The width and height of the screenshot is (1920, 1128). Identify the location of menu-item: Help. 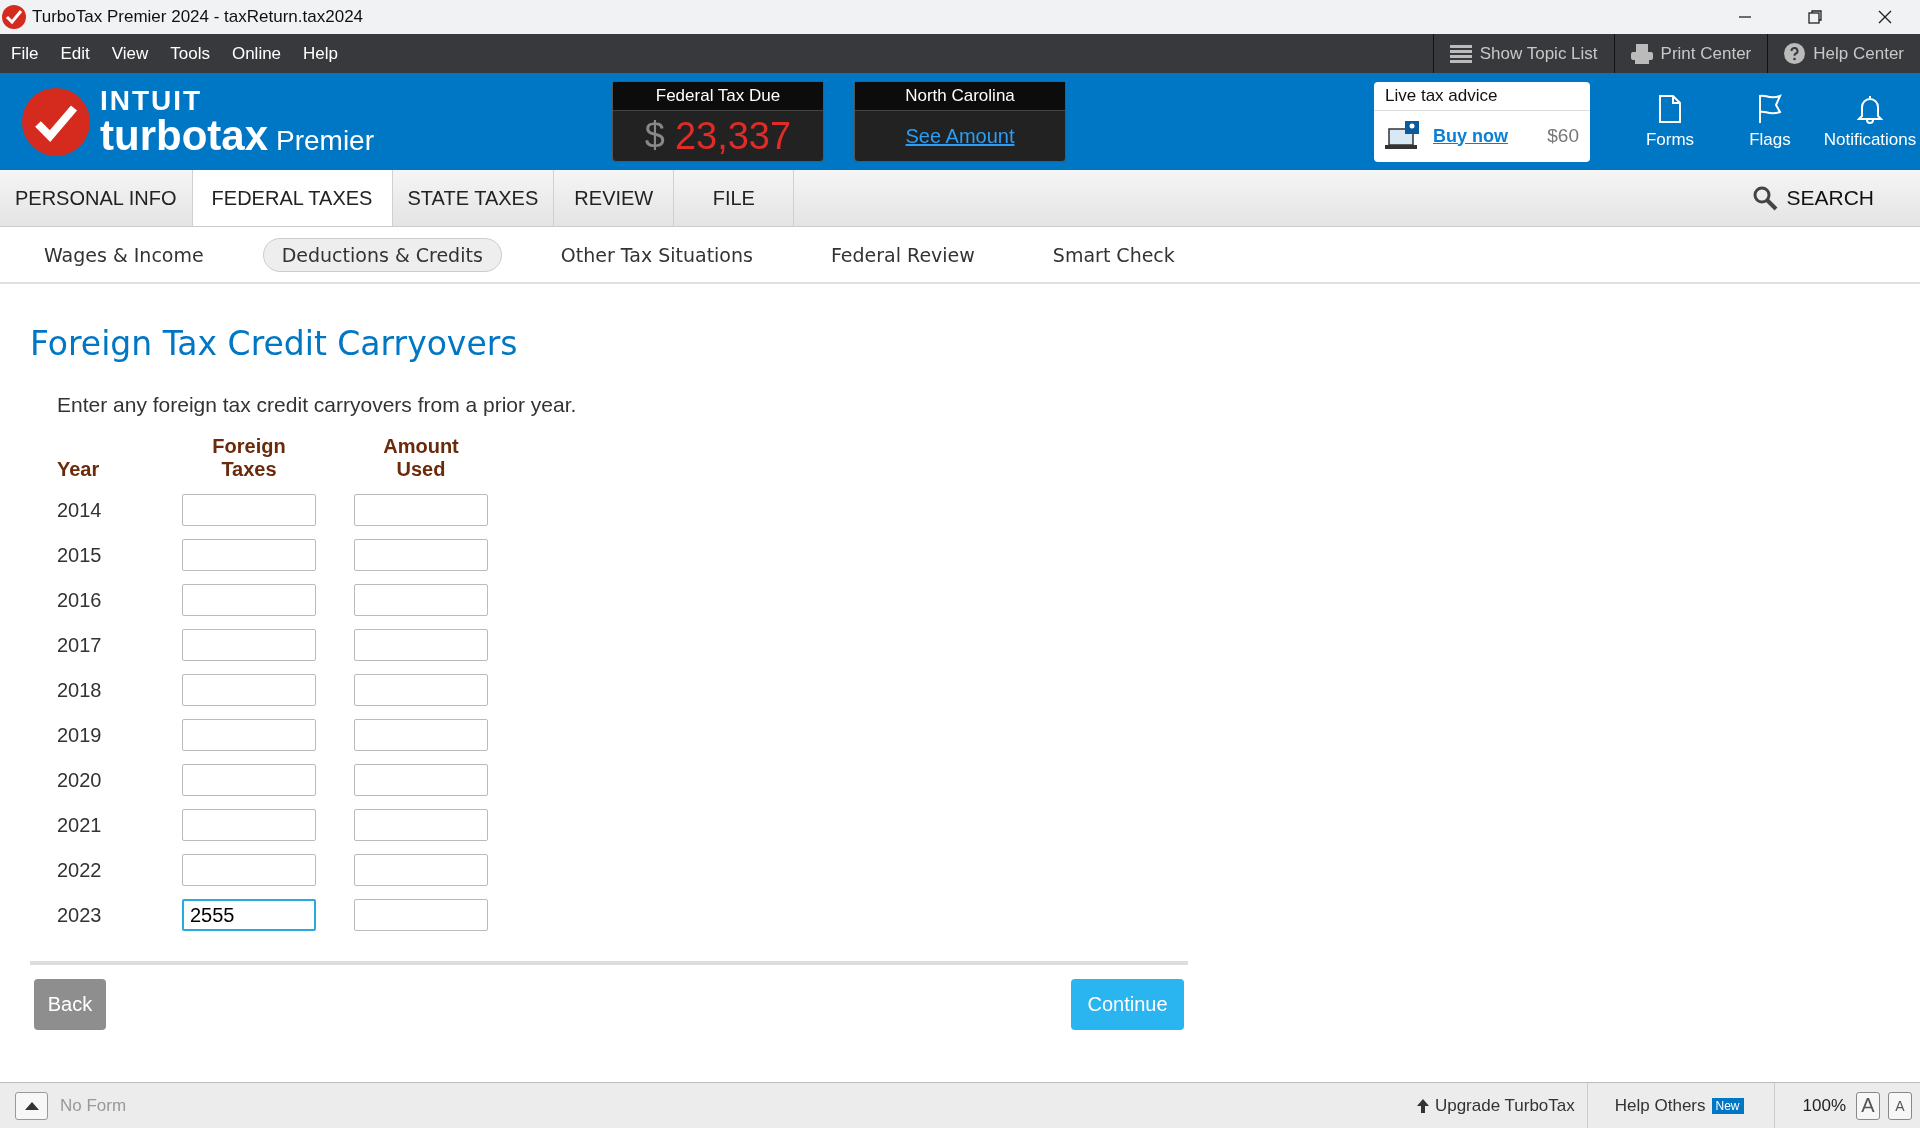
(321, 53).